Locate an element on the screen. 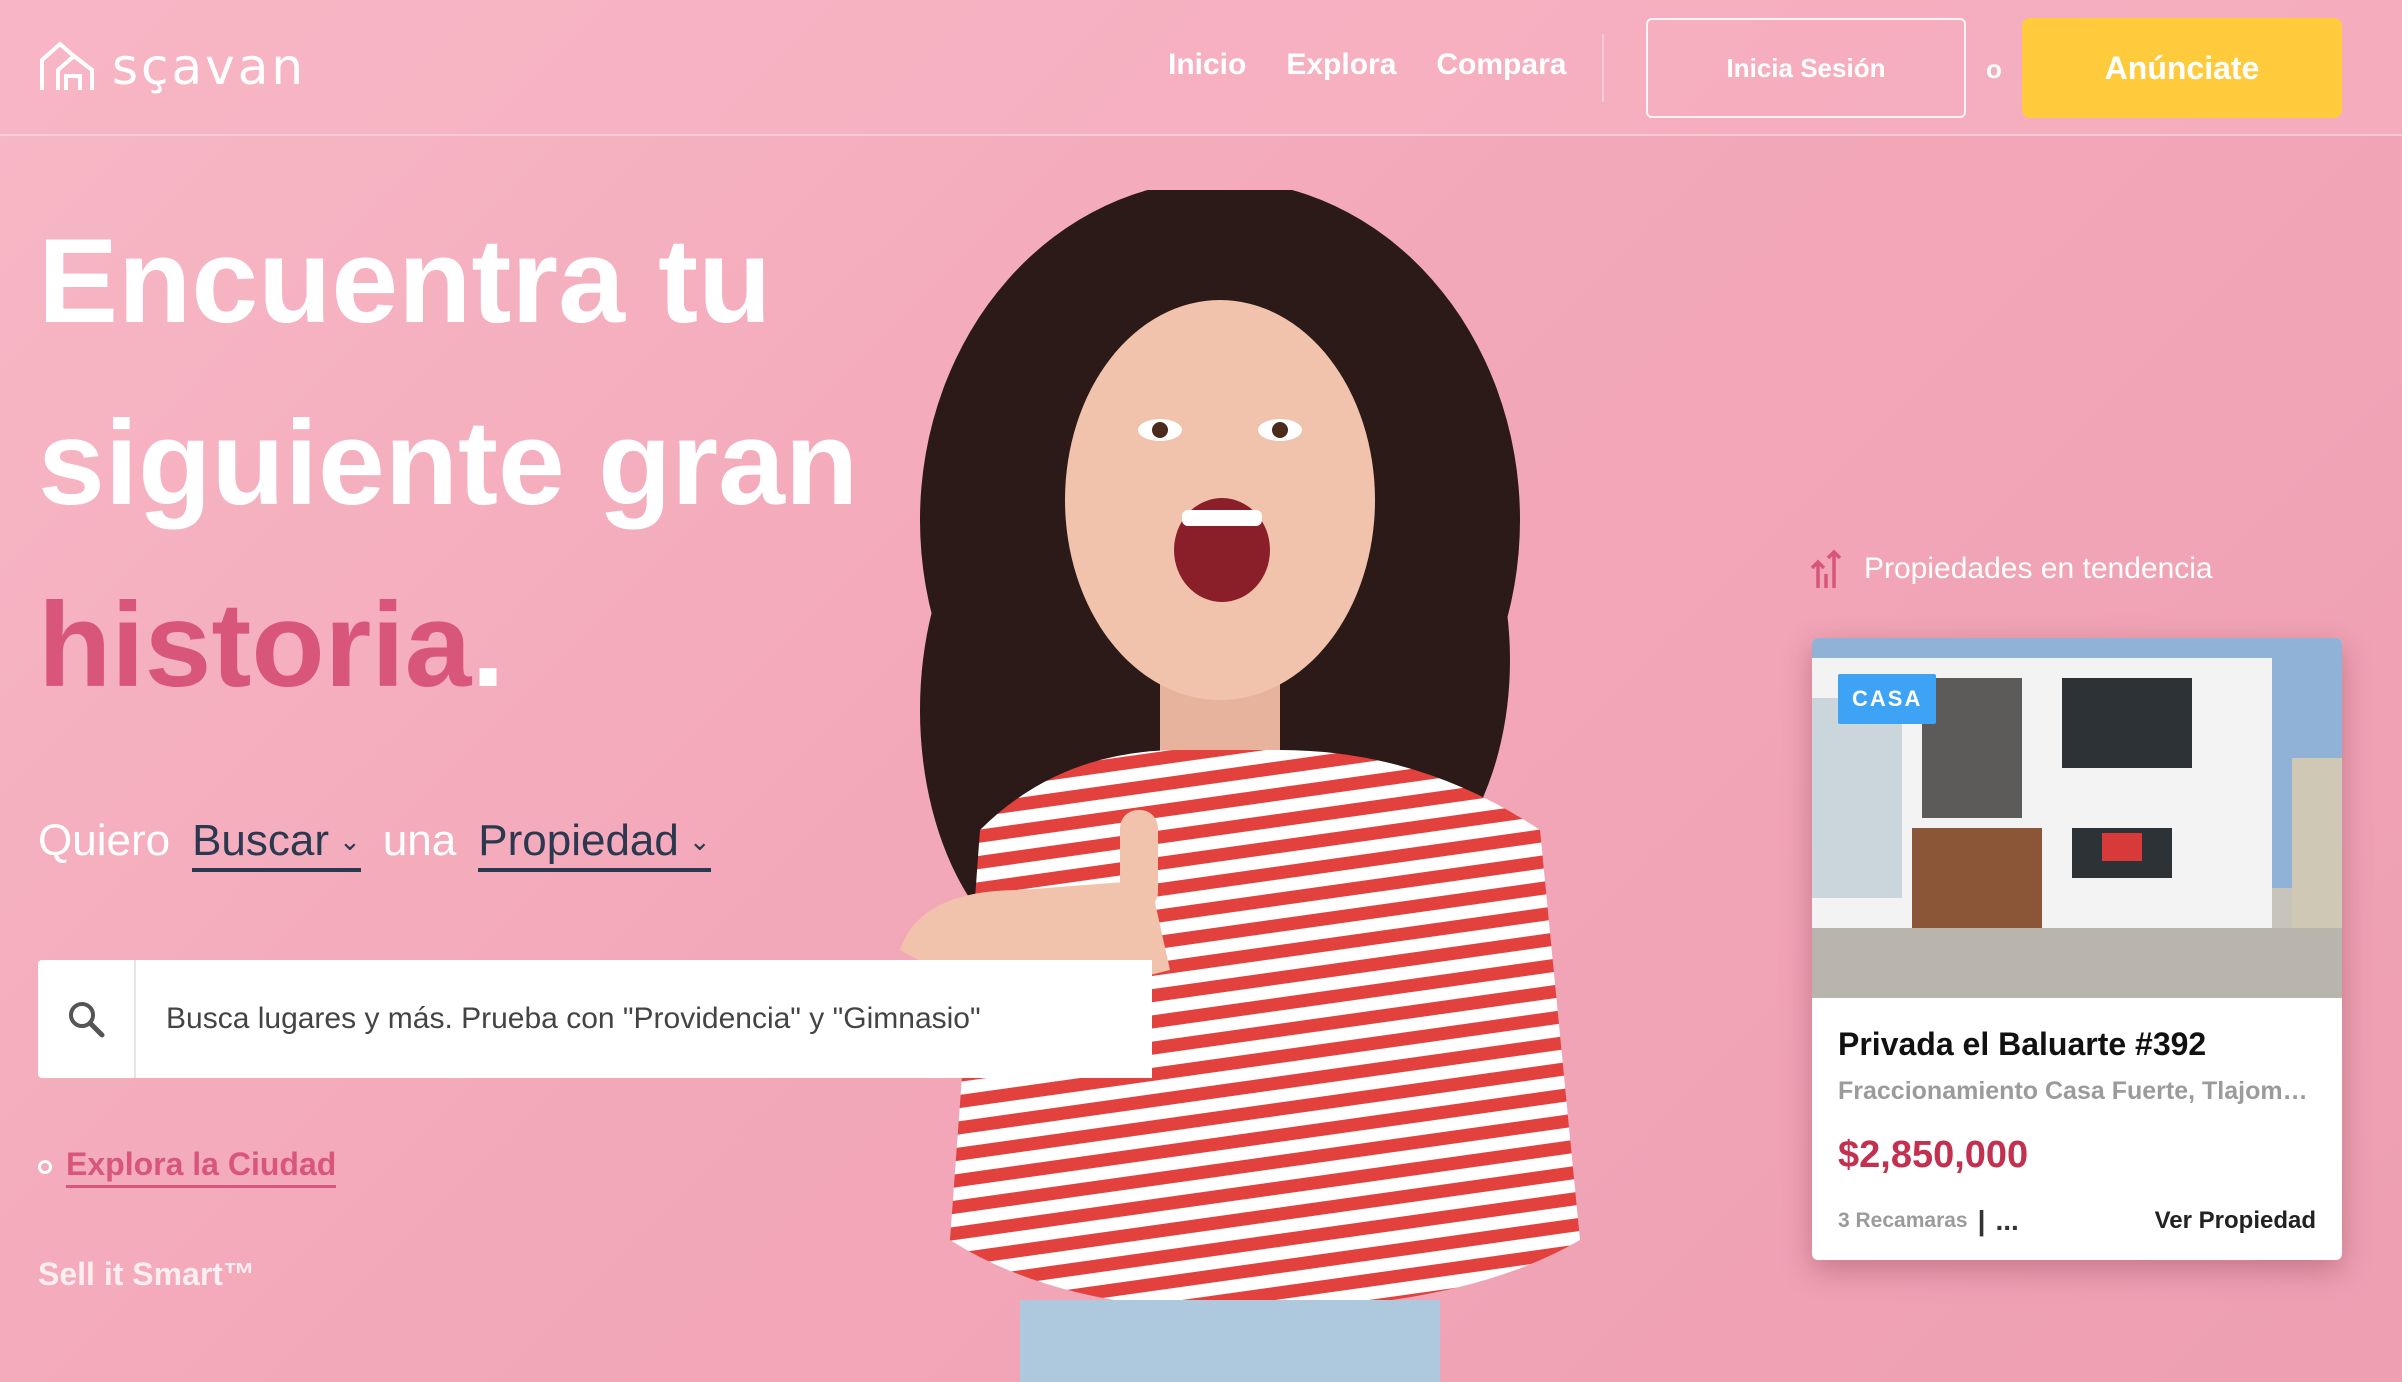 The image size is (2402, 1382). search-icon-wrapper is located at coordinates (87, 1019).